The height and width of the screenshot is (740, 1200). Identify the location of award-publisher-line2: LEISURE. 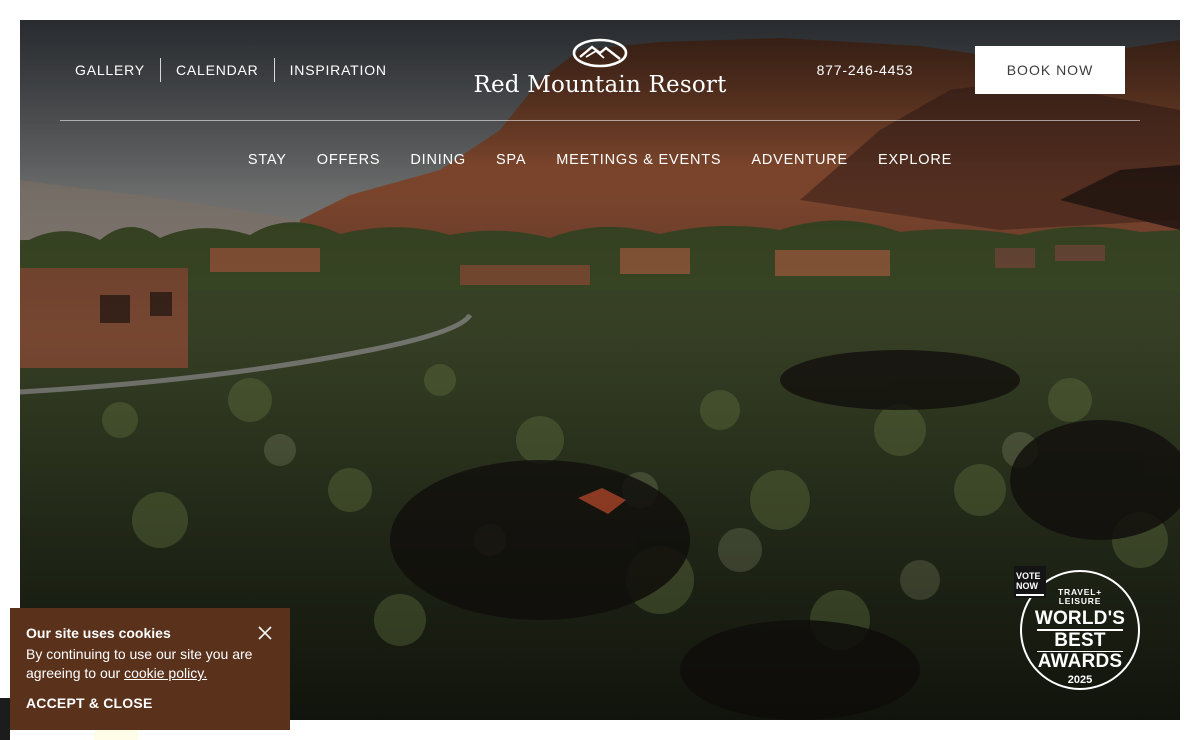
(1080, 601).